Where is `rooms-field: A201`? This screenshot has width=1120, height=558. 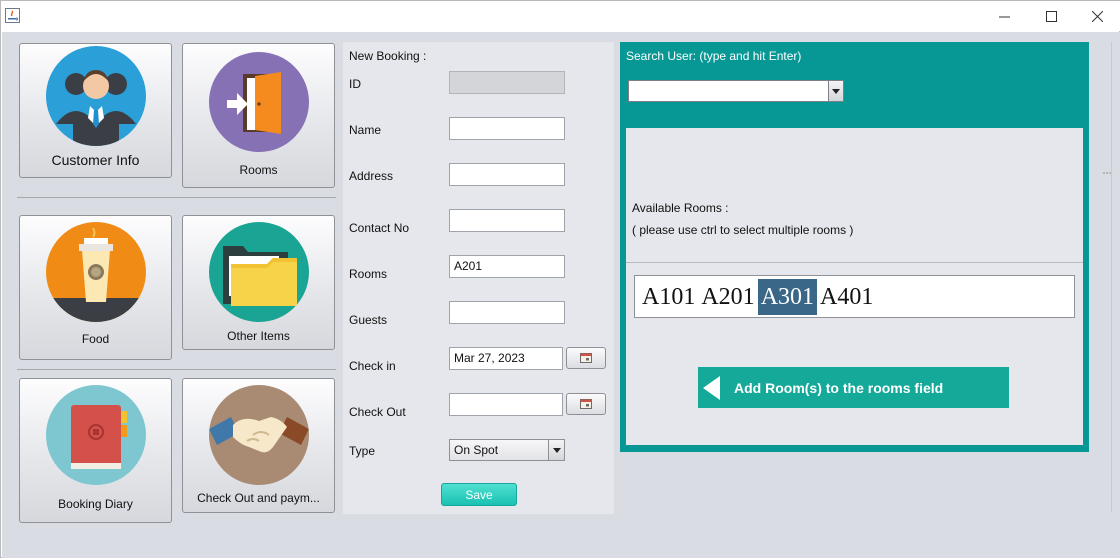
rooms-field: A201 is located at coordinates (507, 266).